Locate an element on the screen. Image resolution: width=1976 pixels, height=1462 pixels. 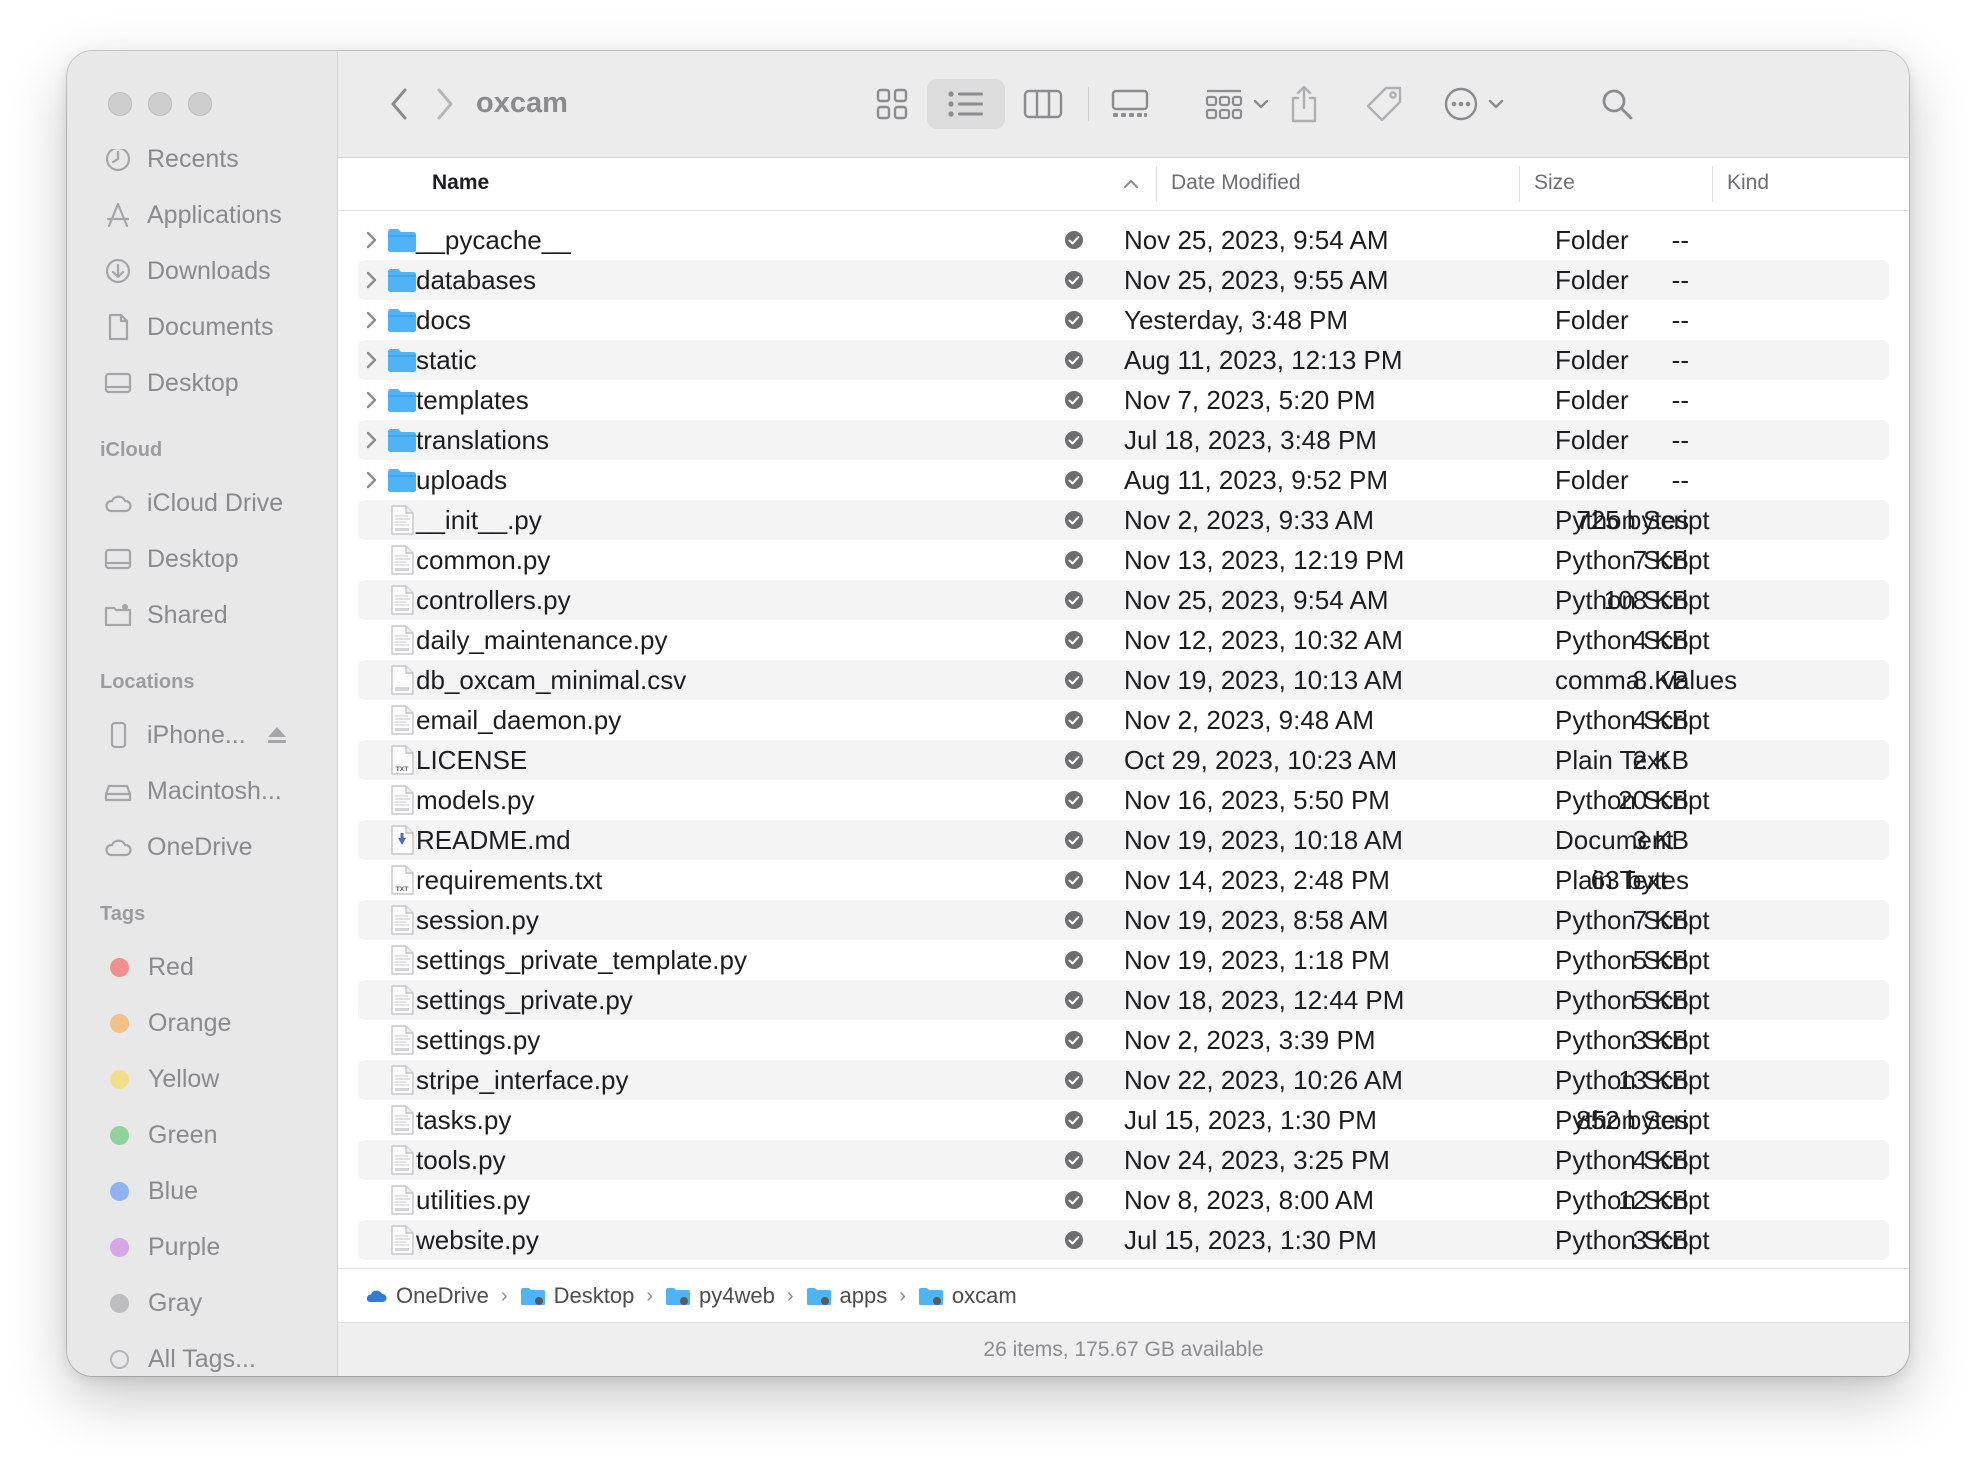
sidebar-item-purple: Purple is located at coordinates (202, 1247).